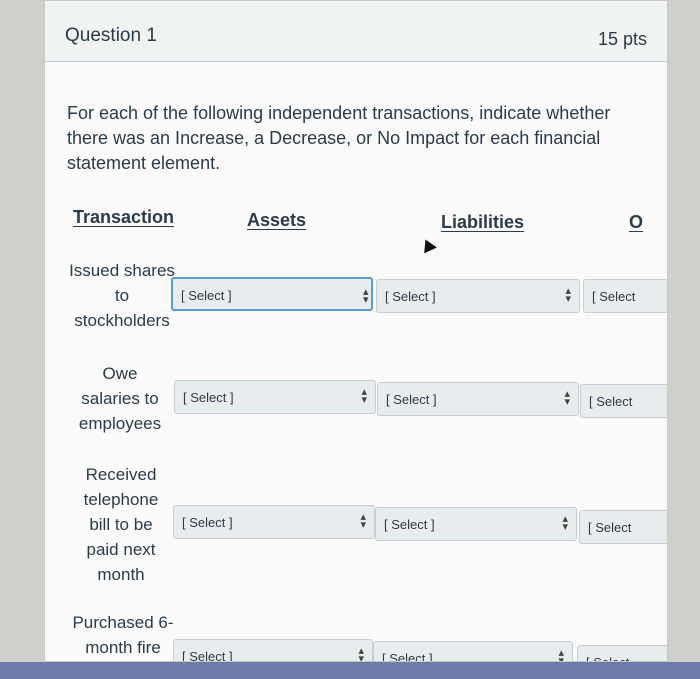  I want to click on select-row2-assets: [ Select ] ▴ ▾, so click(275, 397).